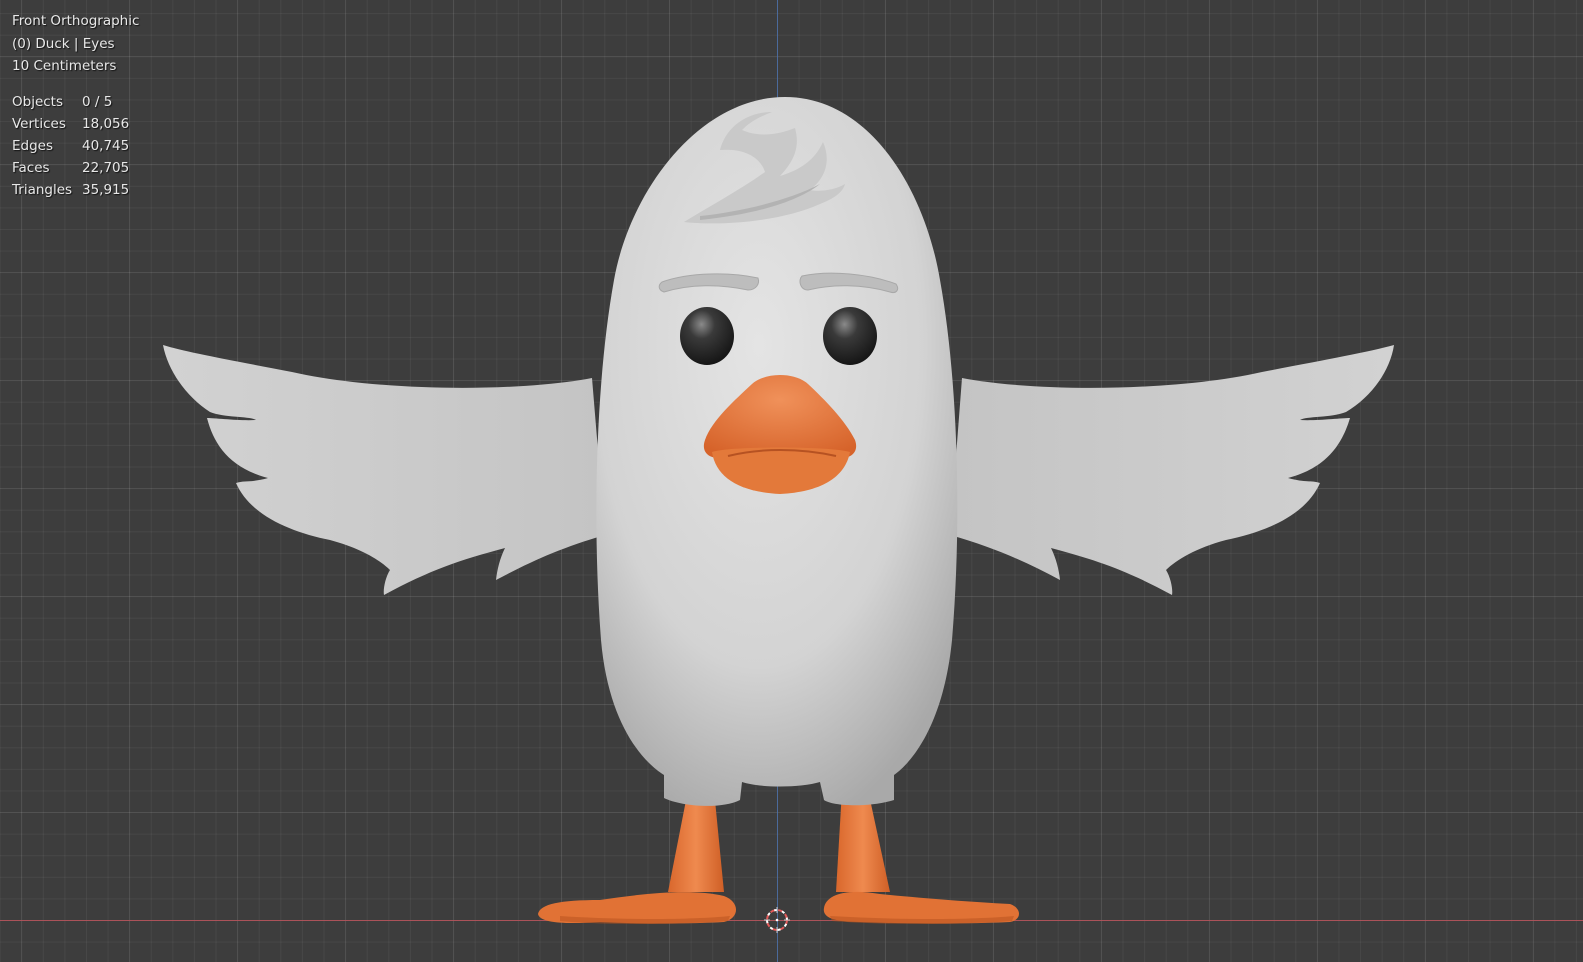 This screenshot has width=1583, height=962. What do you see at coordinates (106, 167) in the screenshot?
I see `stat-value: 22,705` at bounding box center [106, 167].